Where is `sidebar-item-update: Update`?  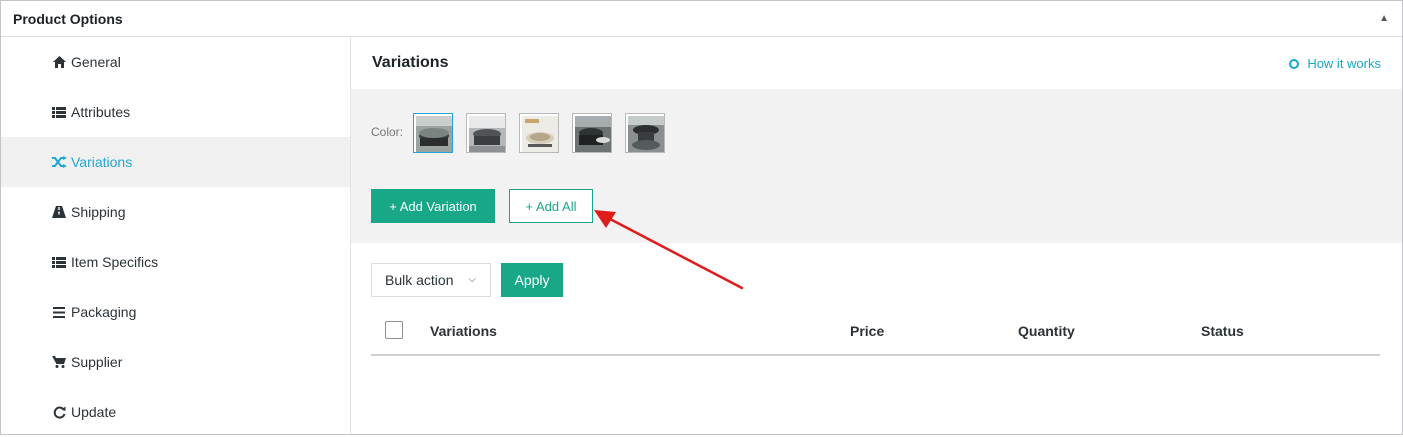 sidebar-item-update: Update is located at coordinates (175, 412).